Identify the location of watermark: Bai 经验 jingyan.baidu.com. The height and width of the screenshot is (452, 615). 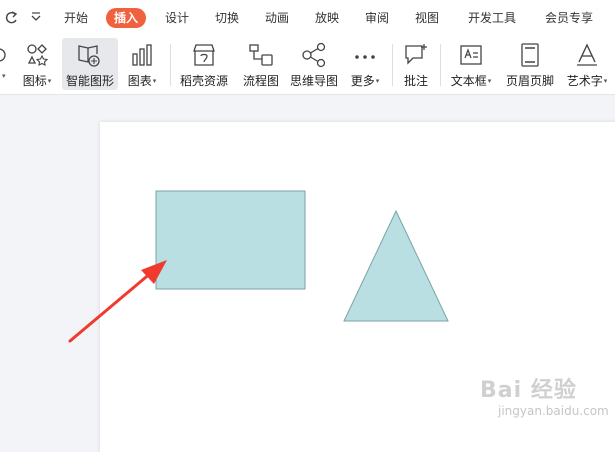
(545, 402).